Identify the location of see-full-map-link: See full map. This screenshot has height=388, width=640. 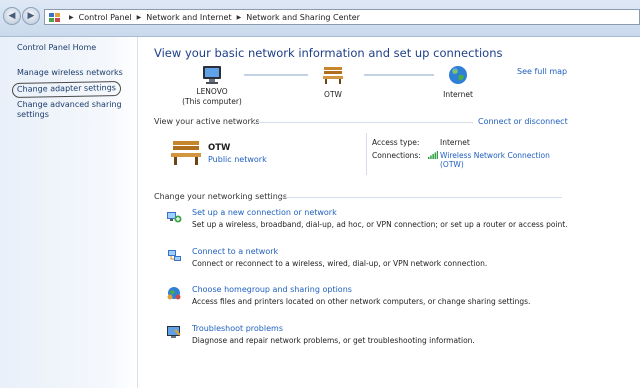
(542, 71).